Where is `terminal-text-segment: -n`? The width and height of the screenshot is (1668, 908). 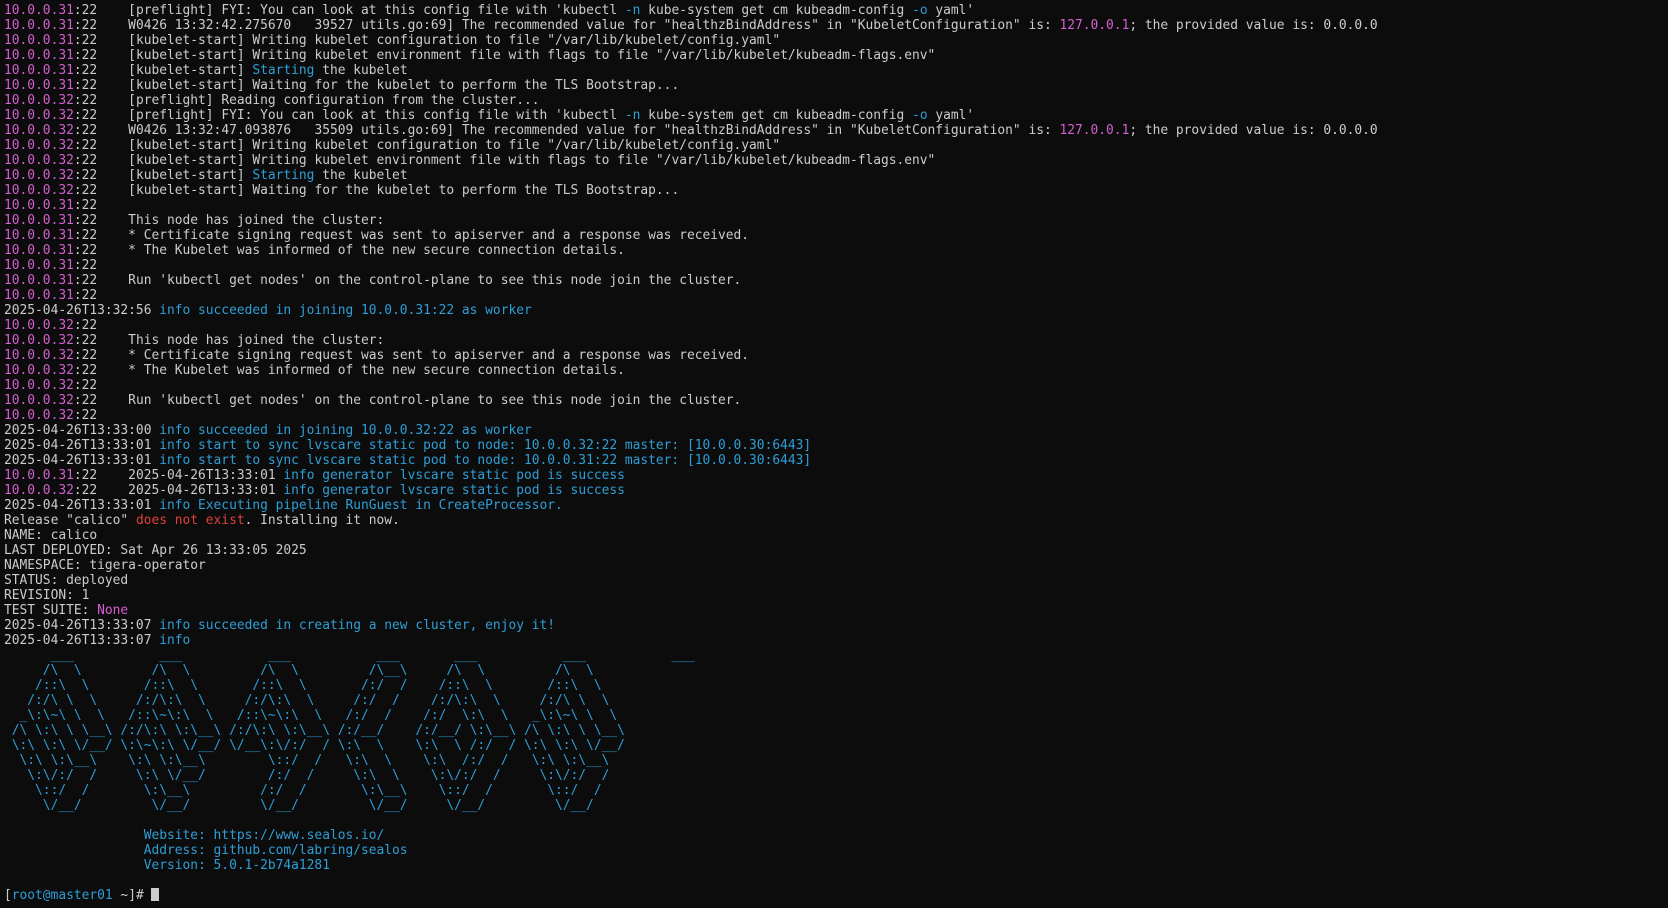 terminal-text-segment: -n is located at coordinates (632, 115).